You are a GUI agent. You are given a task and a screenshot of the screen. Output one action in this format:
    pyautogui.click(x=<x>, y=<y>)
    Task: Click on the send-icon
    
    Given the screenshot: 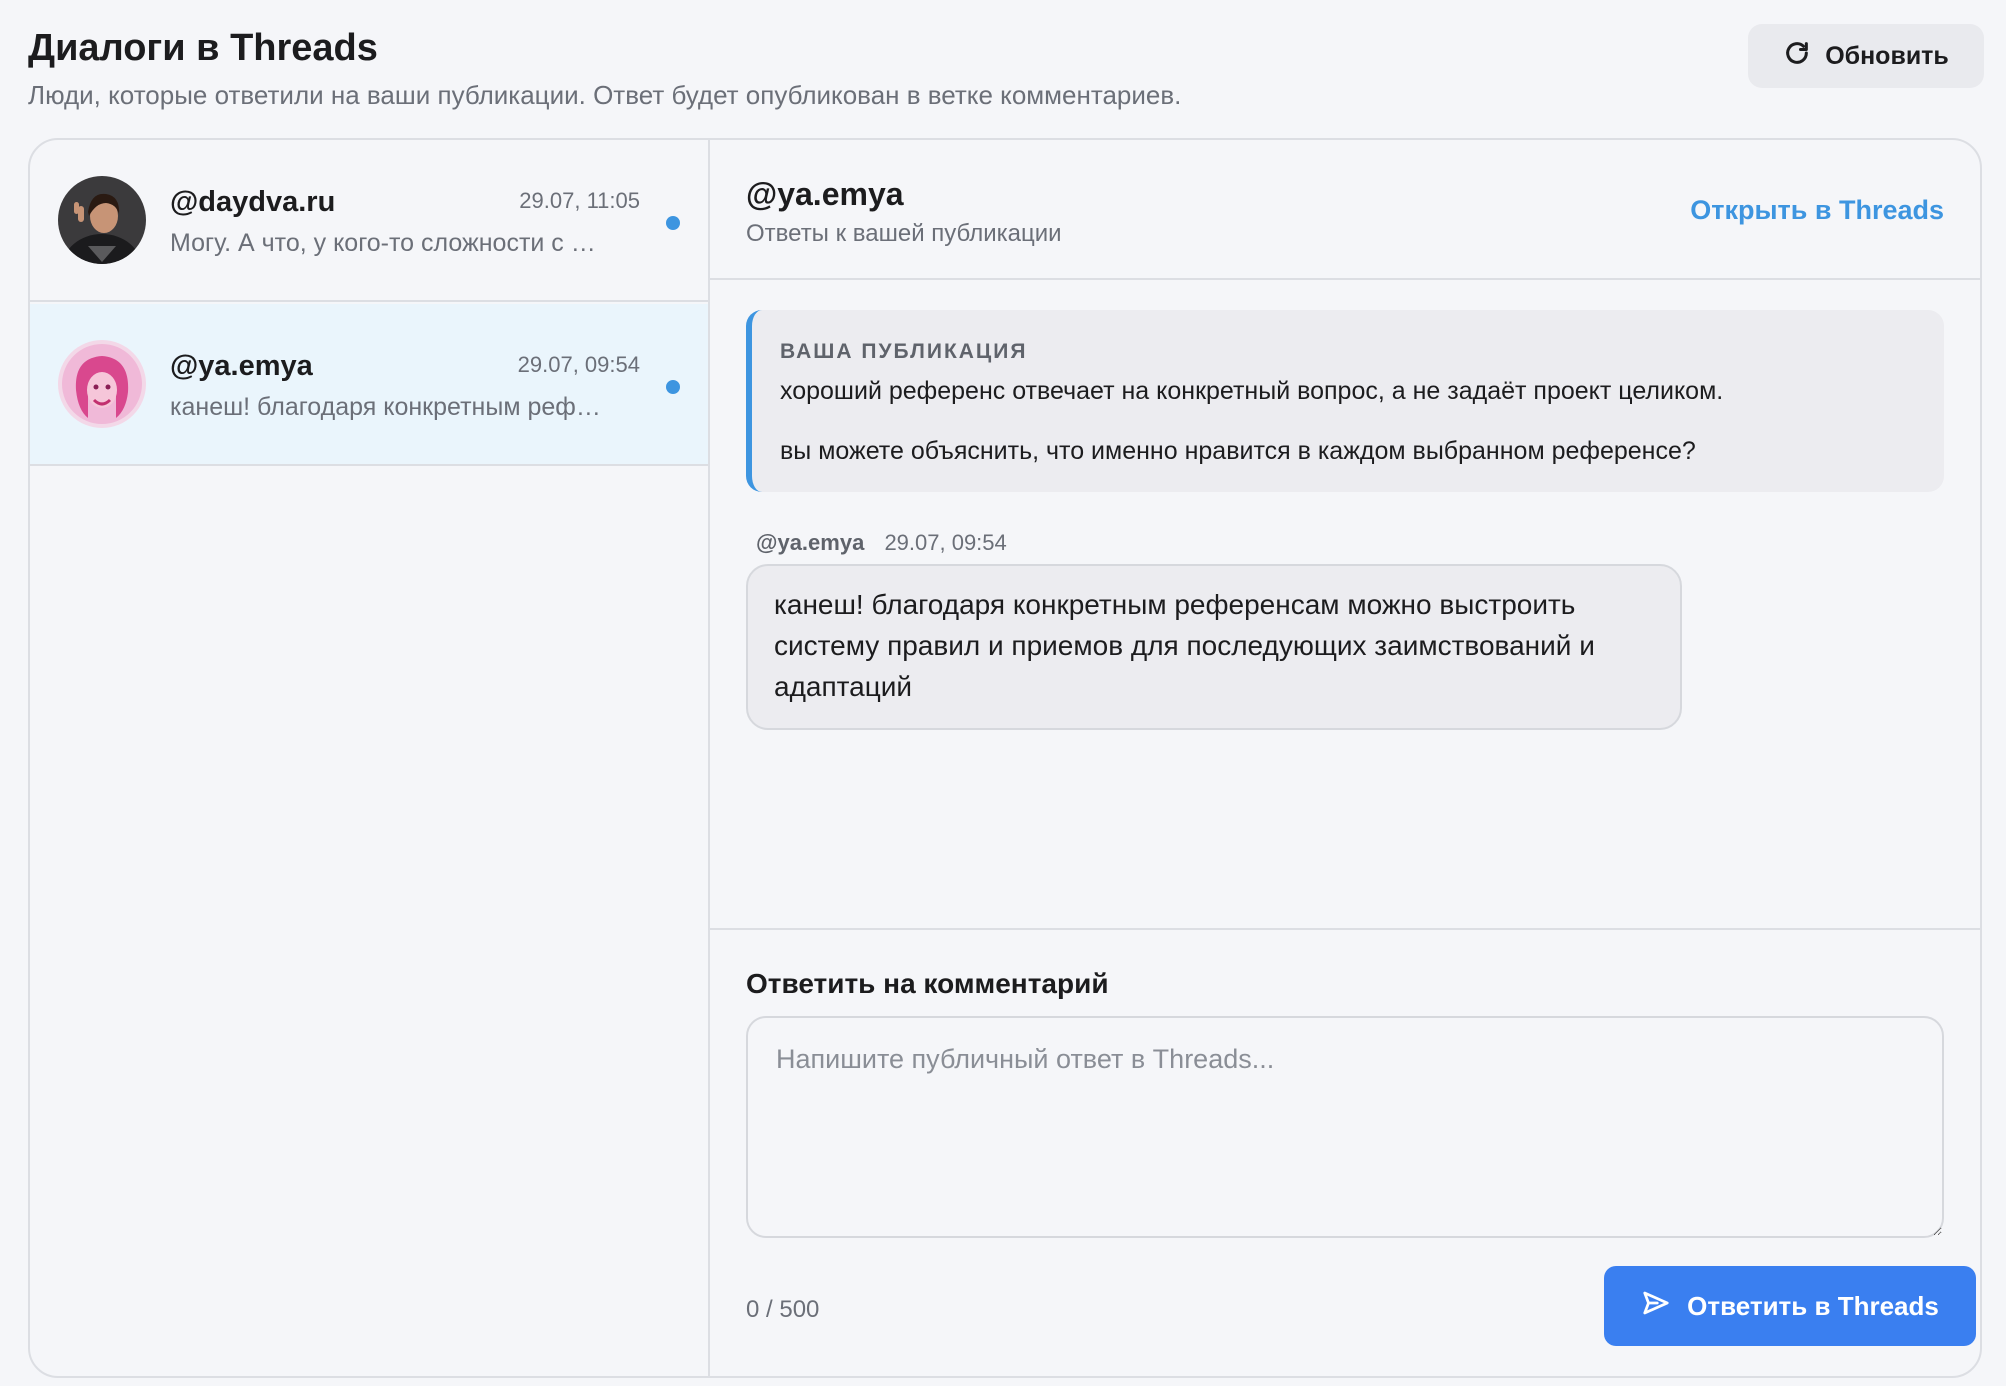 What is the action you would take?
    pyautogui.click(x=1656, y=1306)
    